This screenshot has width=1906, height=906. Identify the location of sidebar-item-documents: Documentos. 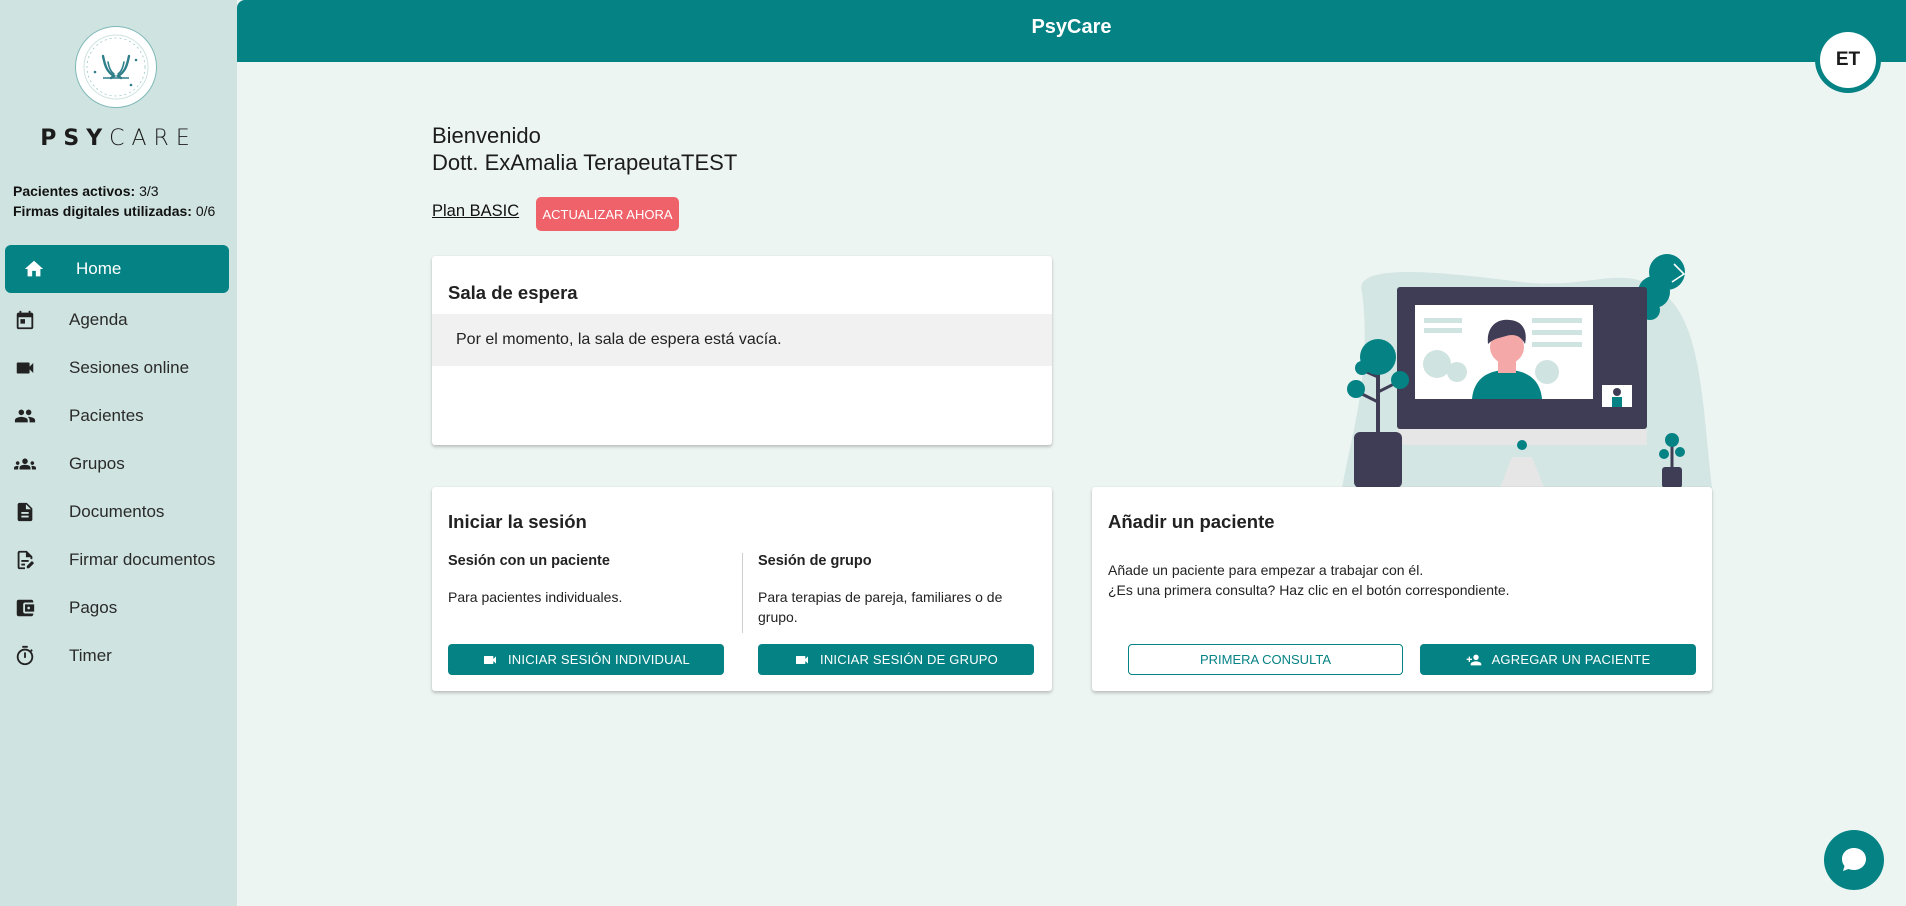
(118, 512).